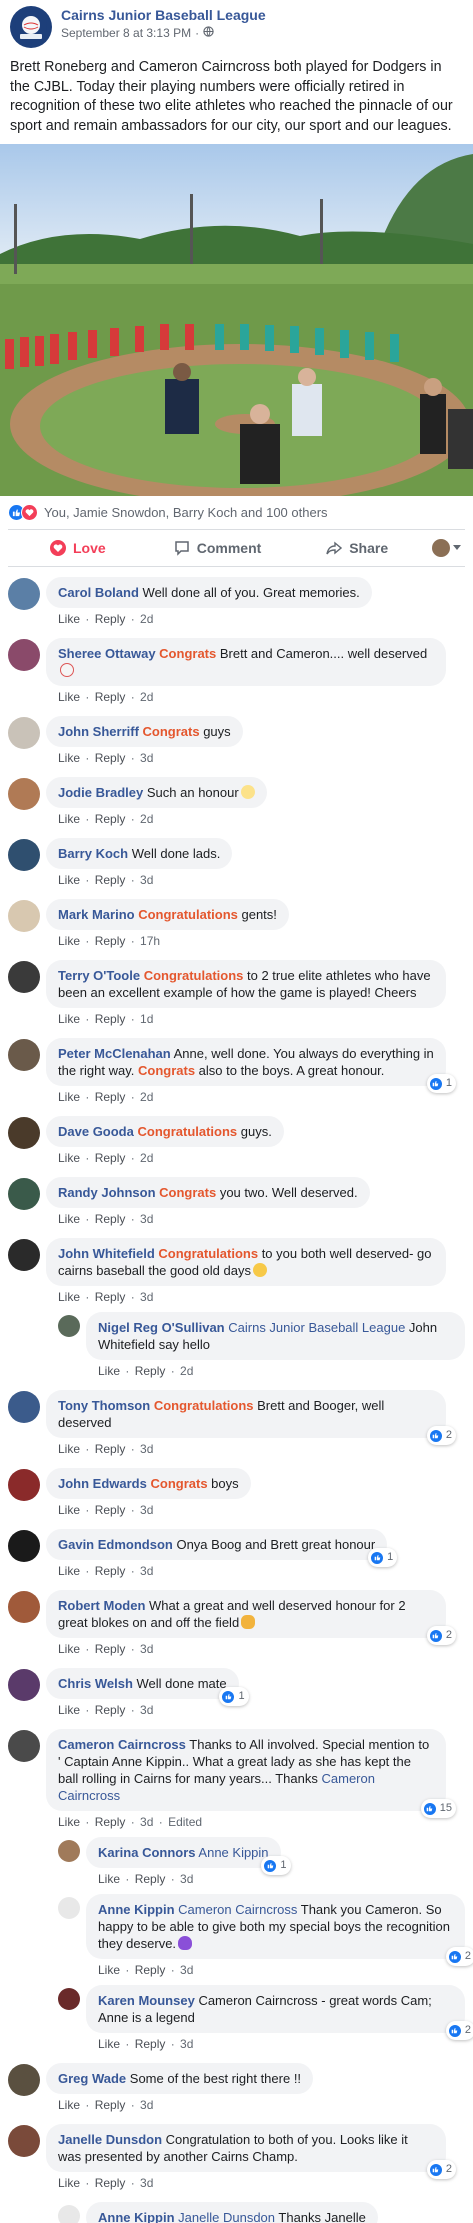 This screenshot has height=2223, width=473. Describe the element at coordinates (100, 792) in the screenshot. I see `comment-author: Jodie Bradley` at that location.